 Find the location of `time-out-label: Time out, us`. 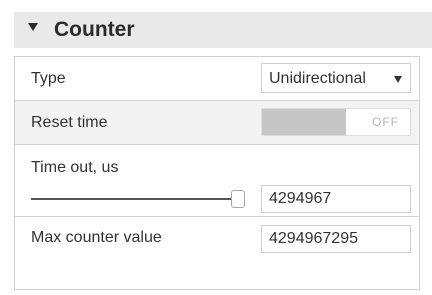

time-out-label: Time out, us is located at coordinates (75, 167).